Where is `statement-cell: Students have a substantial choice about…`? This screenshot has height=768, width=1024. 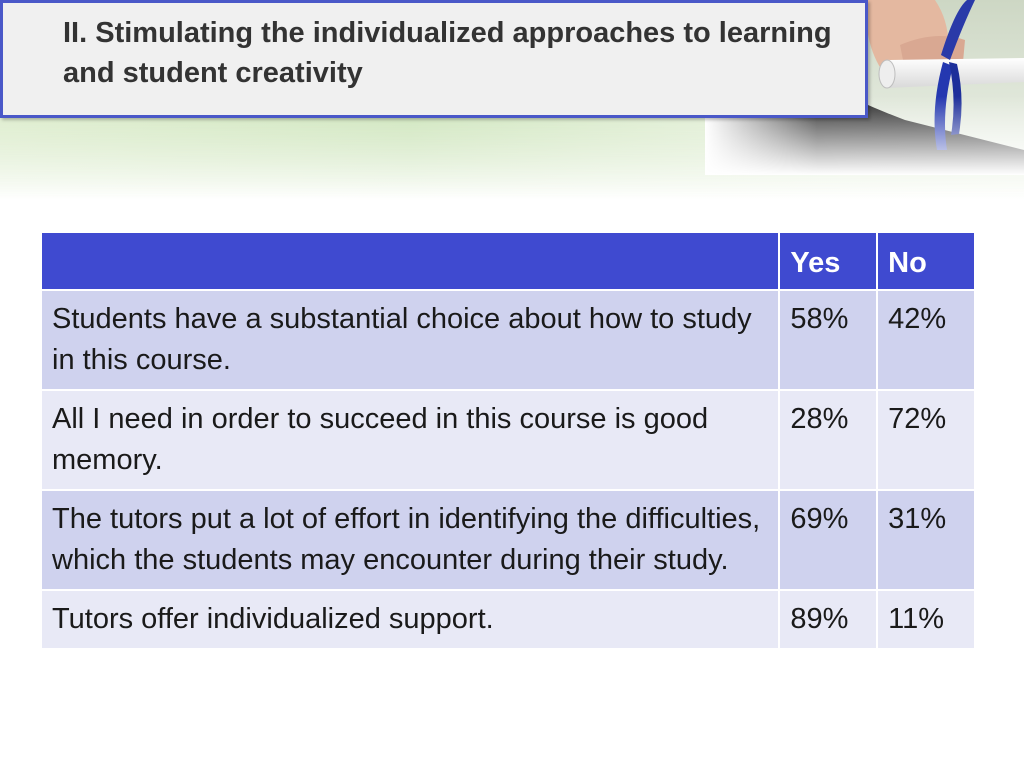
statement-cell: Students have a substantial choice about… is located at coordinates (410, 340).